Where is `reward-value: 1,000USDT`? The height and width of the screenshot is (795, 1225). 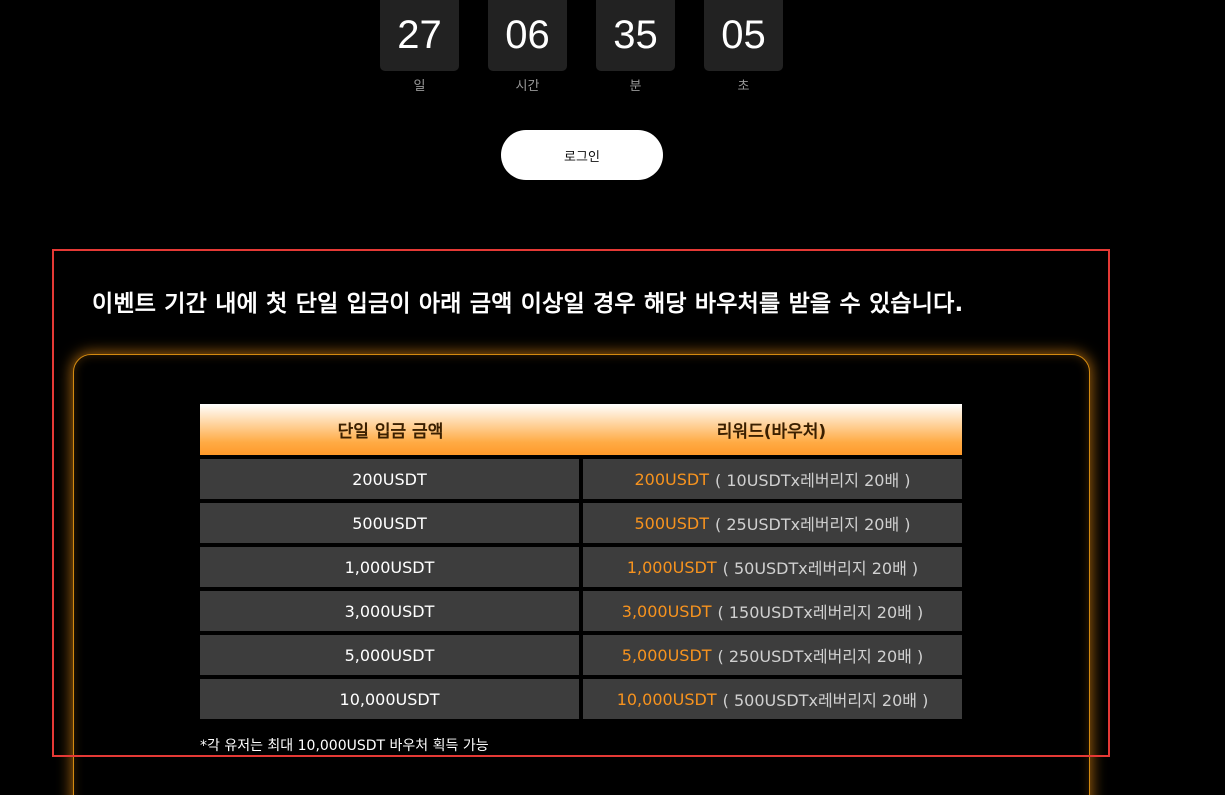 reward-value: 1,000USDT is located at coordinates (671, 567).